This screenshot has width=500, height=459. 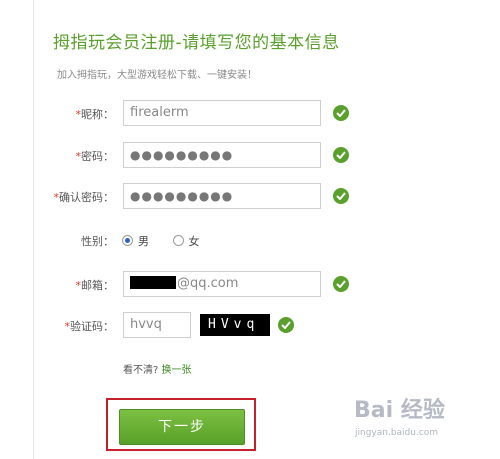 What do you see at coordinates (89, 326) in the screenshot?
I see `captcha-label: *验证码：` at bounding box center [89, 326].